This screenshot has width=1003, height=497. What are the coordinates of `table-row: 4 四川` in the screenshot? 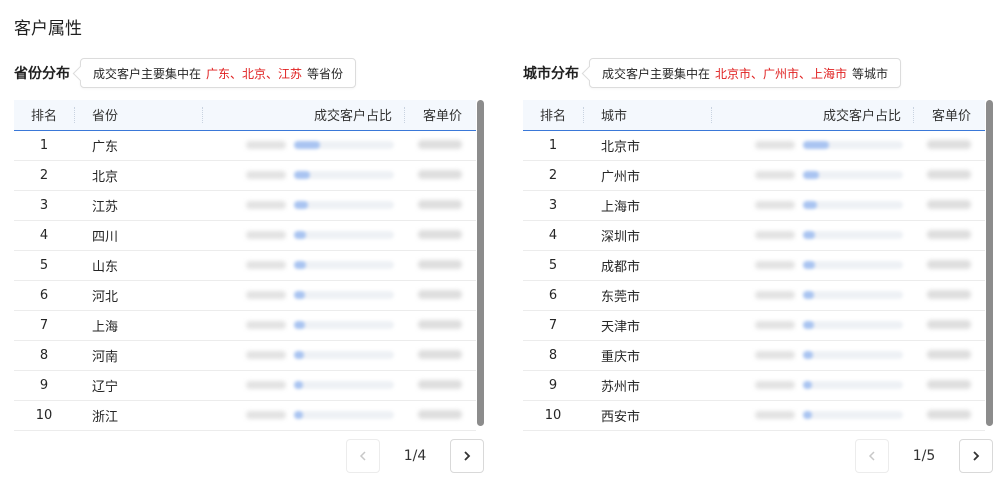 It's located at (245, 235).